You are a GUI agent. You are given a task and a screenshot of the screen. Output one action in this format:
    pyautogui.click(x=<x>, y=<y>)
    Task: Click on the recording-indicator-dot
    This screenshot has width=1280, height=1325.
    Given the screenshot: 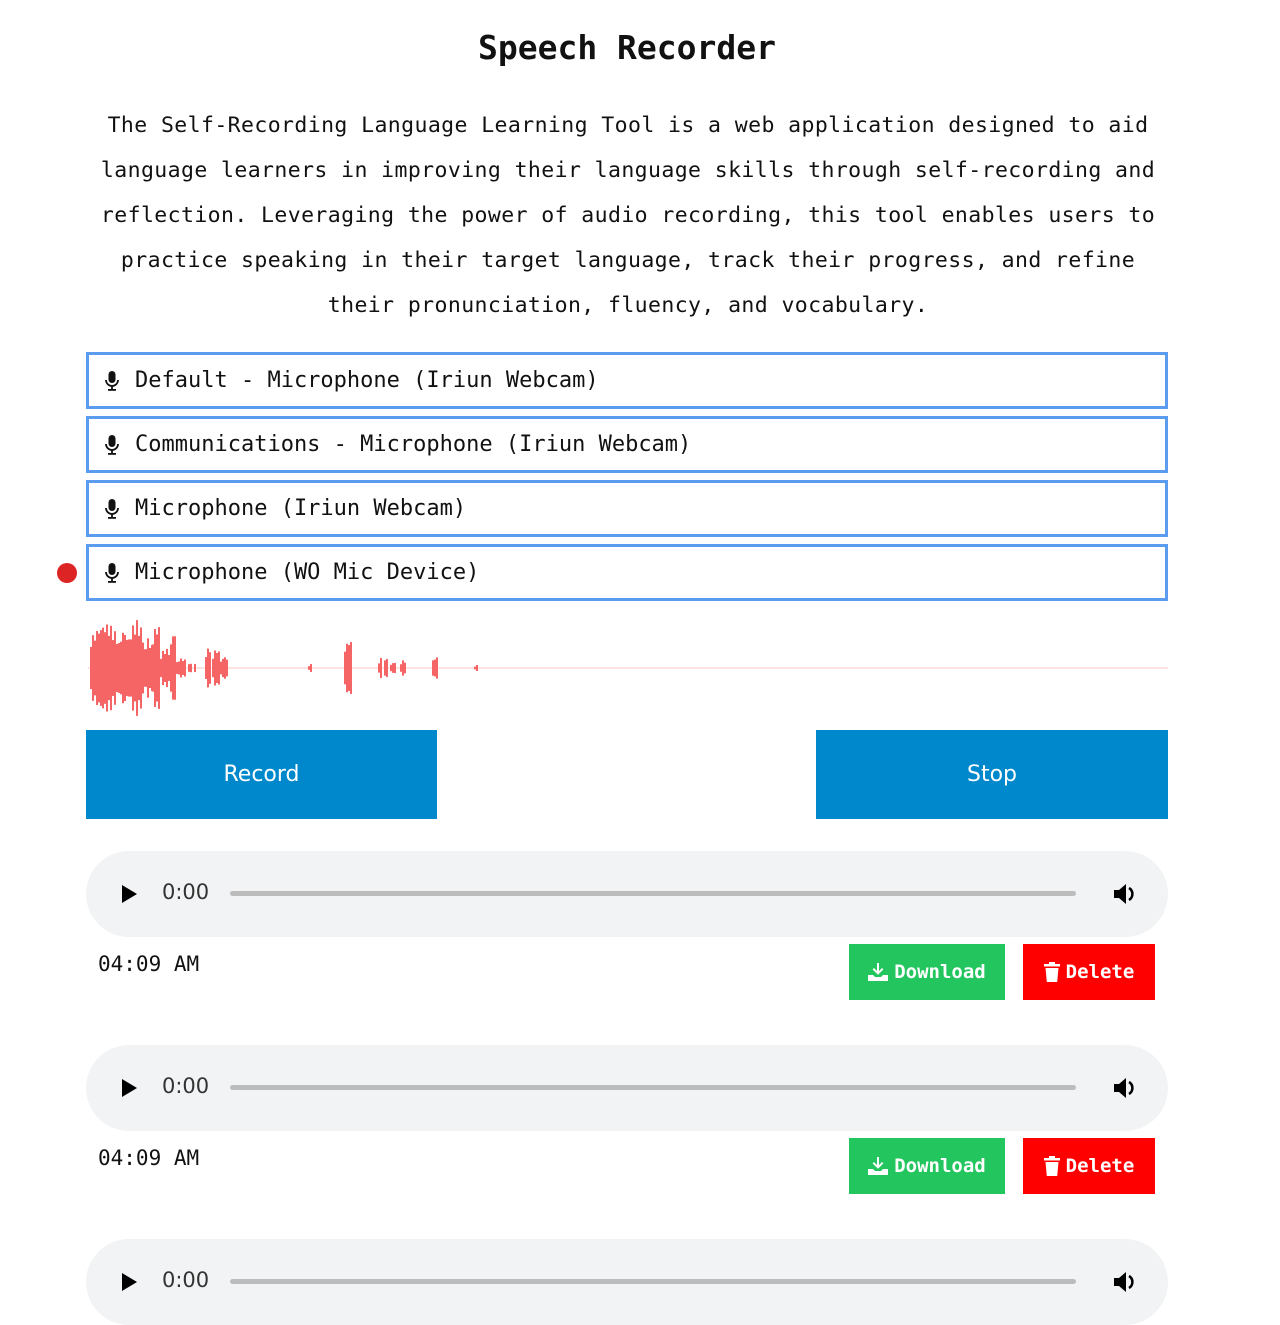 What is the action you would take?
    pyautogui.click(x=67, y=573)
    